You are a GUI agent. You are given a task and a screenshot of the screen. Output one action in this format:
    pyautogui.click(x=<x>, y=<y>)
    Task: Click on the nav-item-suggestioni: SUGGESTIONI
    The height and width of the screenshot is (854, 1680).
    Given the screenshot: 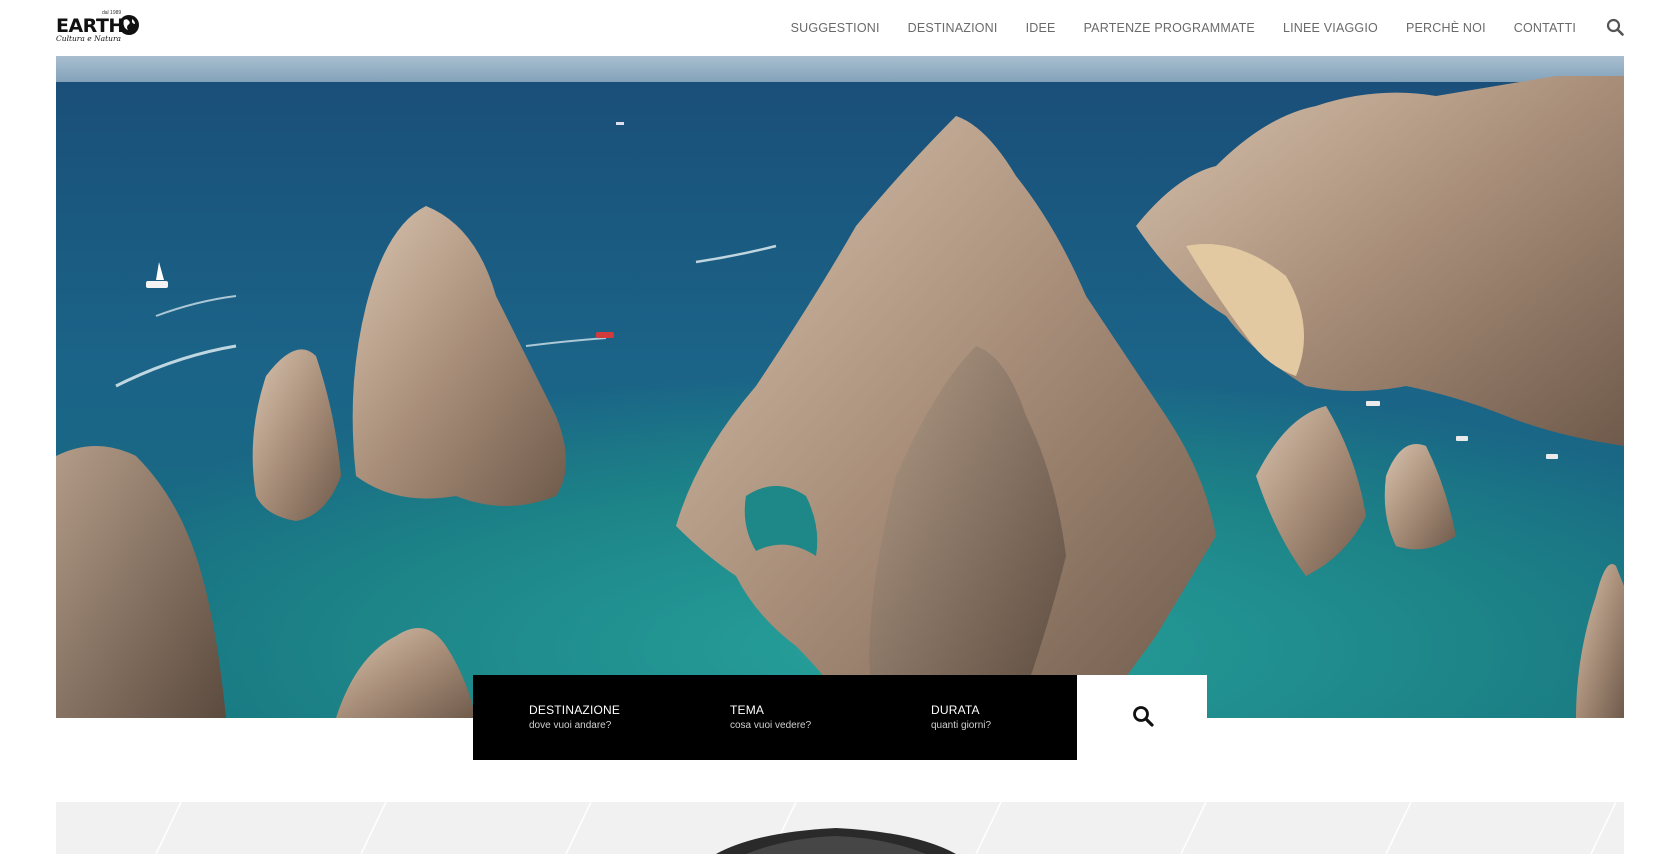 What is the action you would take?
    pyautogui.click(x=835, y=28)
    